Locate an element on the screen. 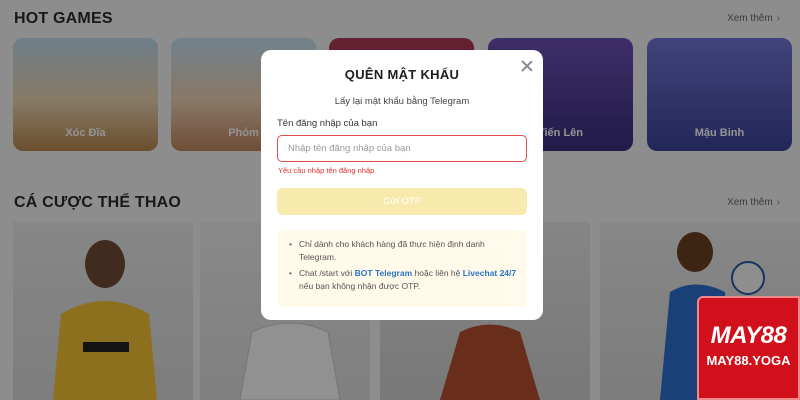 The image size is (800, 400). username-error: Yêu cầu nhập tên đăng nhập is located at coordinates (326, 170).